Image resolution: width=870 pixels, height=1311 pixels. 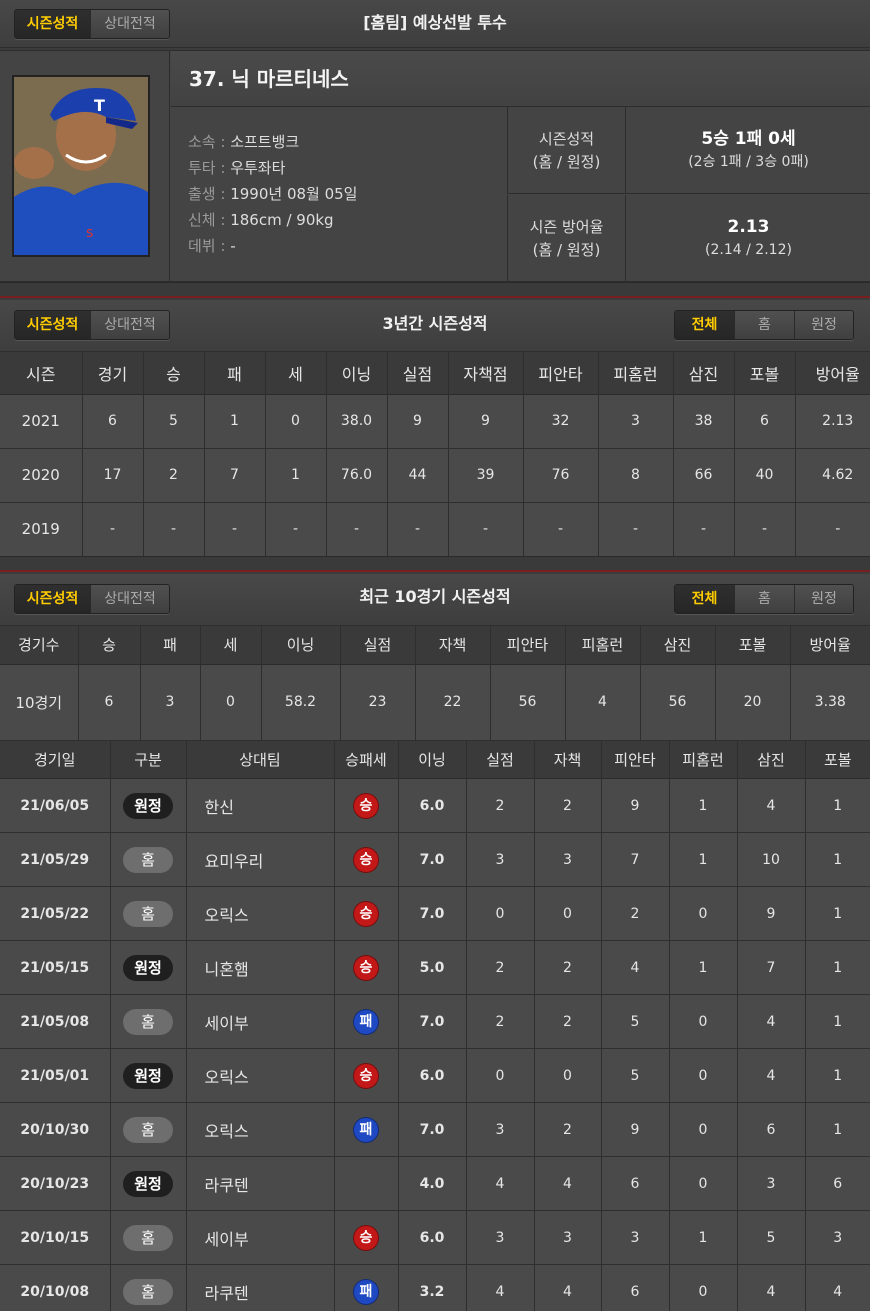 I want to click on game-row: 21/06/05 원정 한신 승 6.0 2 2 9 1 4 1, so click(x=435, y=805).